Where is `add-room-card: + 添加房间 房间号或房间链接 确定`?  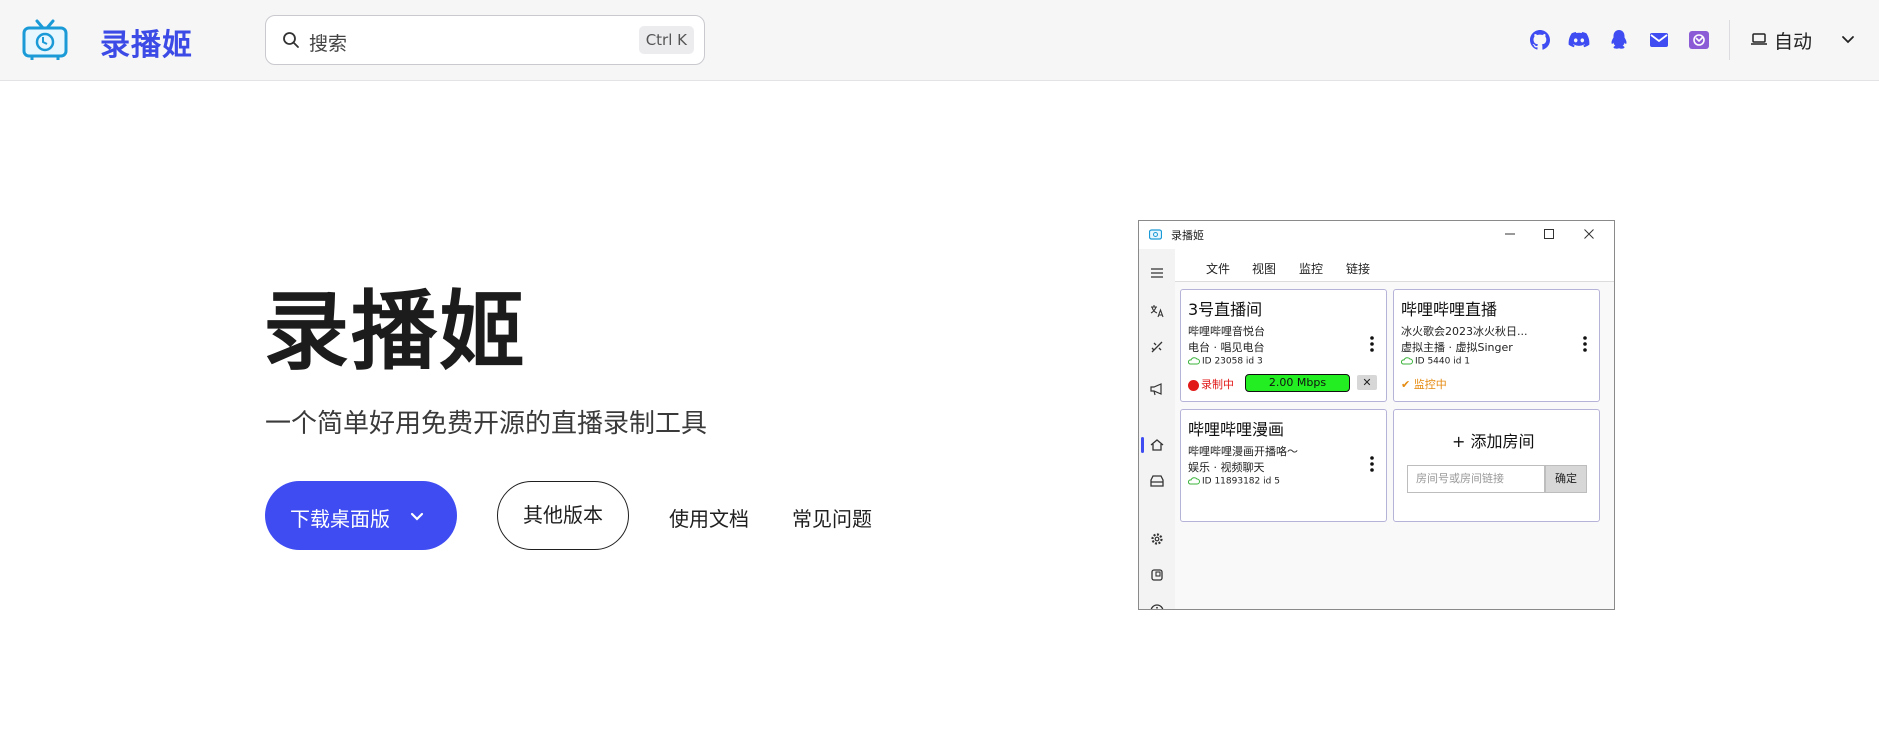 add-room-card: + 添加房间 房间号或房间链接 确定 is located at coordinates (1496, 465).